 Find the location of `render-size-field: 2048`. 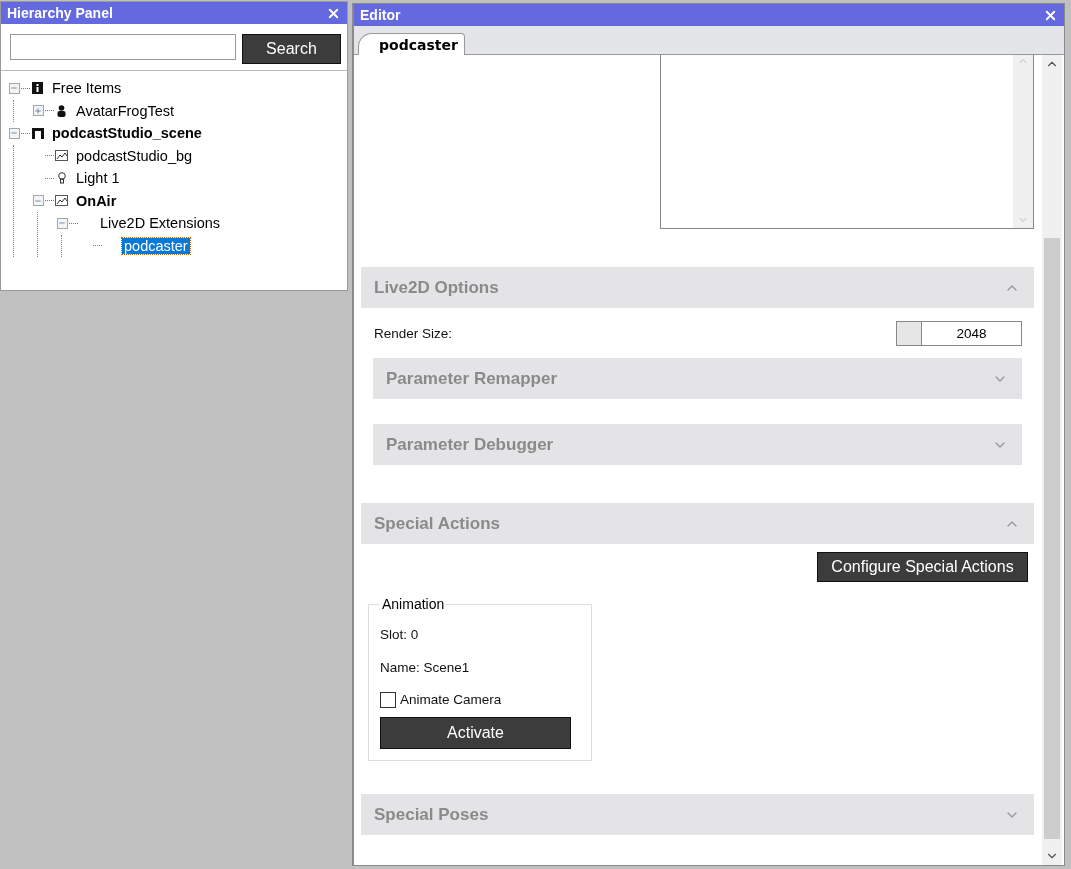

render-size-field: 2048 is located at coordinates (959, 333).